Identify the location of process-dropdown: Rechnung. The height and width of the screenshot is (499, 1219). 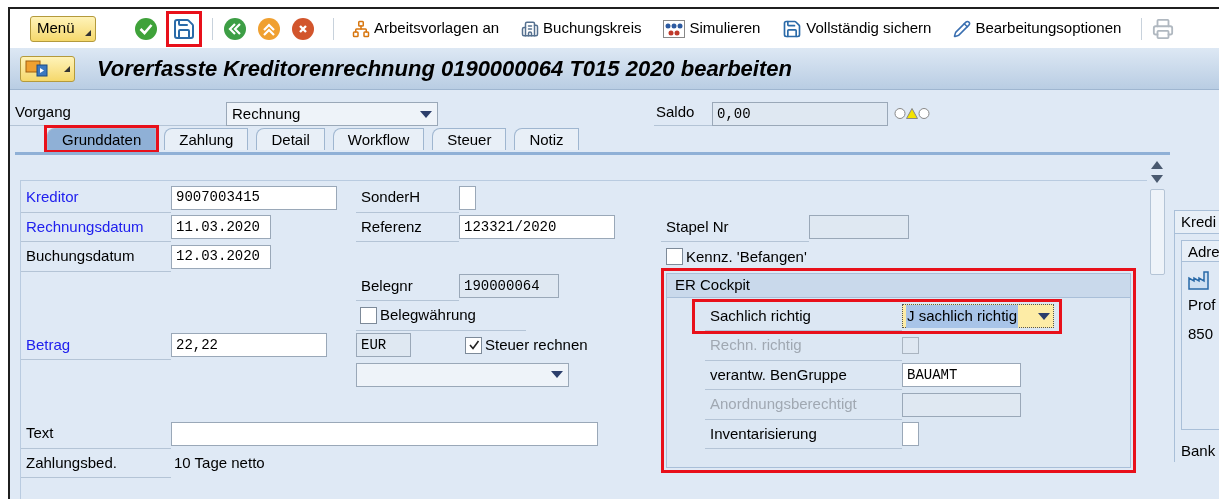
(332, 114).